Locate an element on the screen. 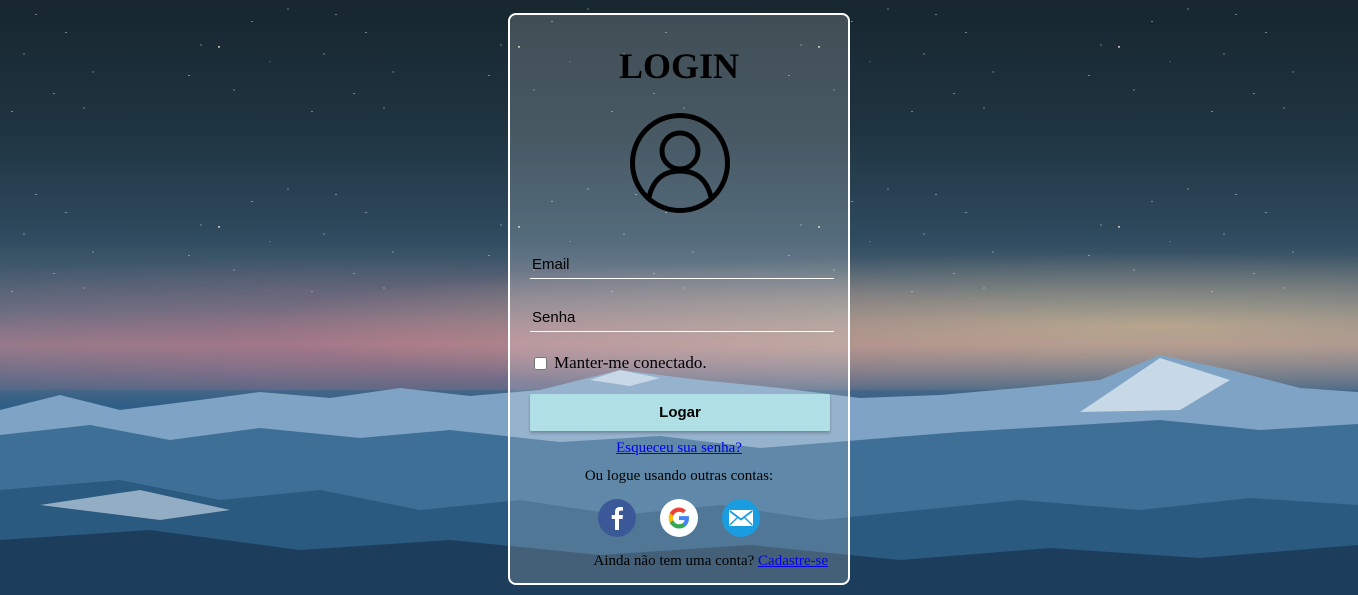  forgot-password-link: Esqueceu sua senha? is located at coordinates (679, 448).